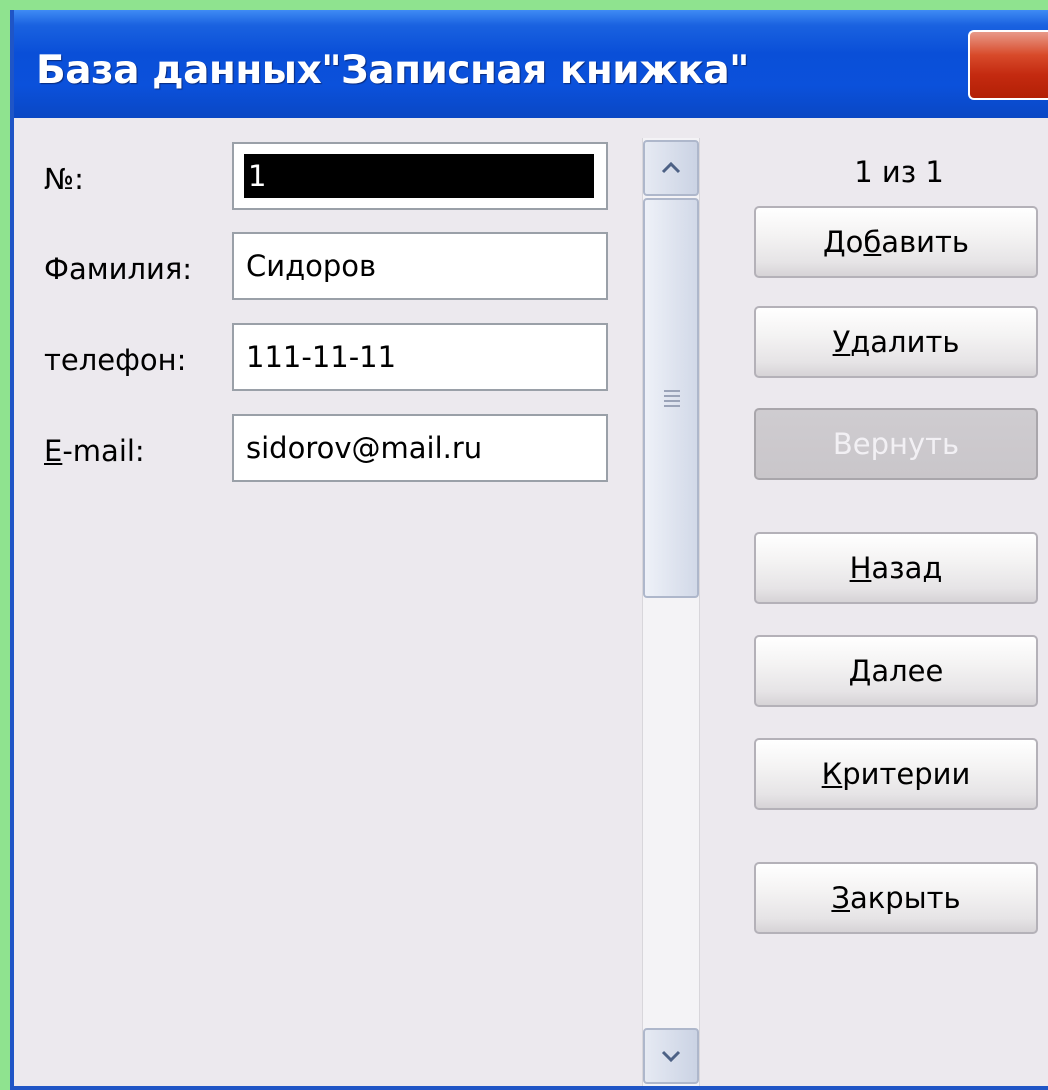  Describe the element at coordinates (64, 179) in the screenshot. I see `record-number-label: №:` at that location.